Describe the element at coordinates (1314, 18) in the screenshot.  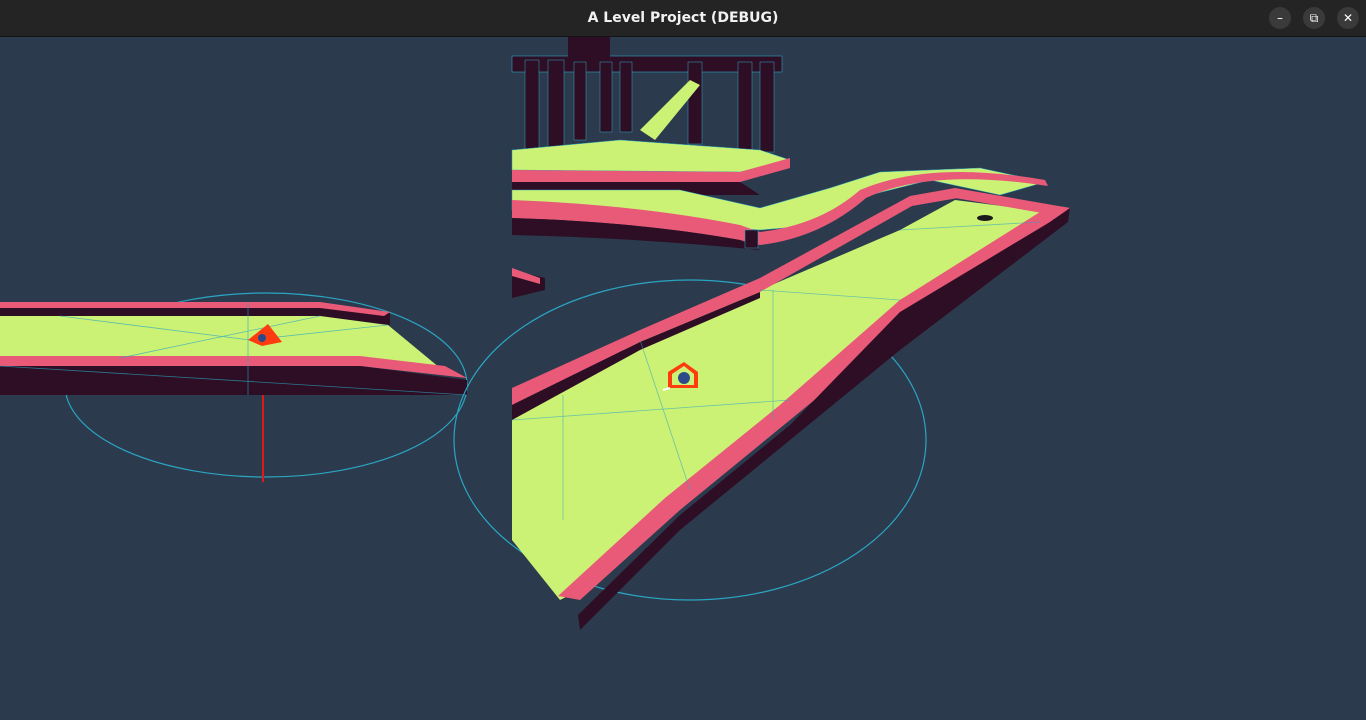
I see `maximize-button: ⧉` at that location.